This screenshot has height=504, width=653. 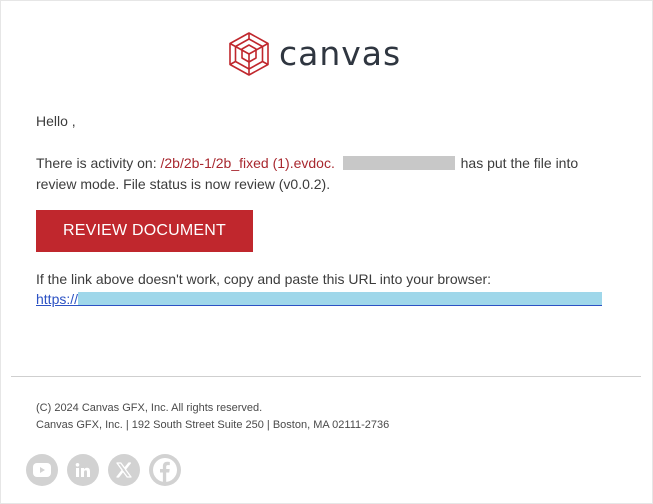 What do you see at coordinates (326, 376) in the screenshot?
I see `footer-divider` at bounding box center [326, 376].